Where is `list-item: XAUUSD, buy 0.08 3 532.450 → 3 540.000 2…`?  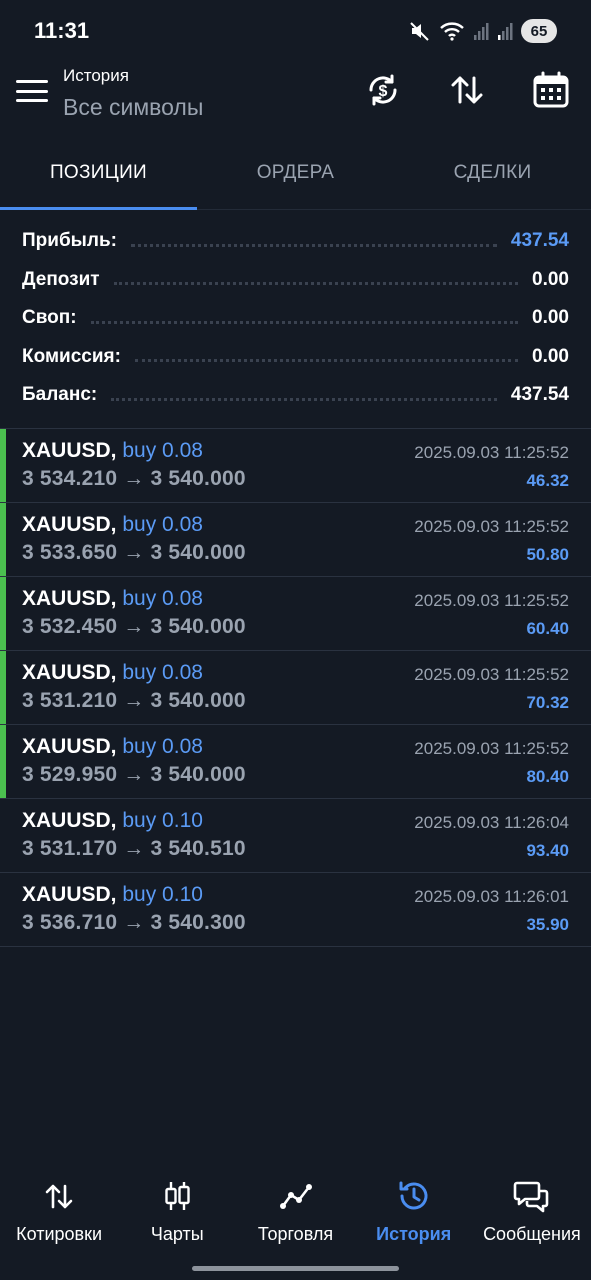
list-item: XAUUSD, buy 0.08 3 532.450 → 3 540.000 2… is located at coordinates (295, 614).